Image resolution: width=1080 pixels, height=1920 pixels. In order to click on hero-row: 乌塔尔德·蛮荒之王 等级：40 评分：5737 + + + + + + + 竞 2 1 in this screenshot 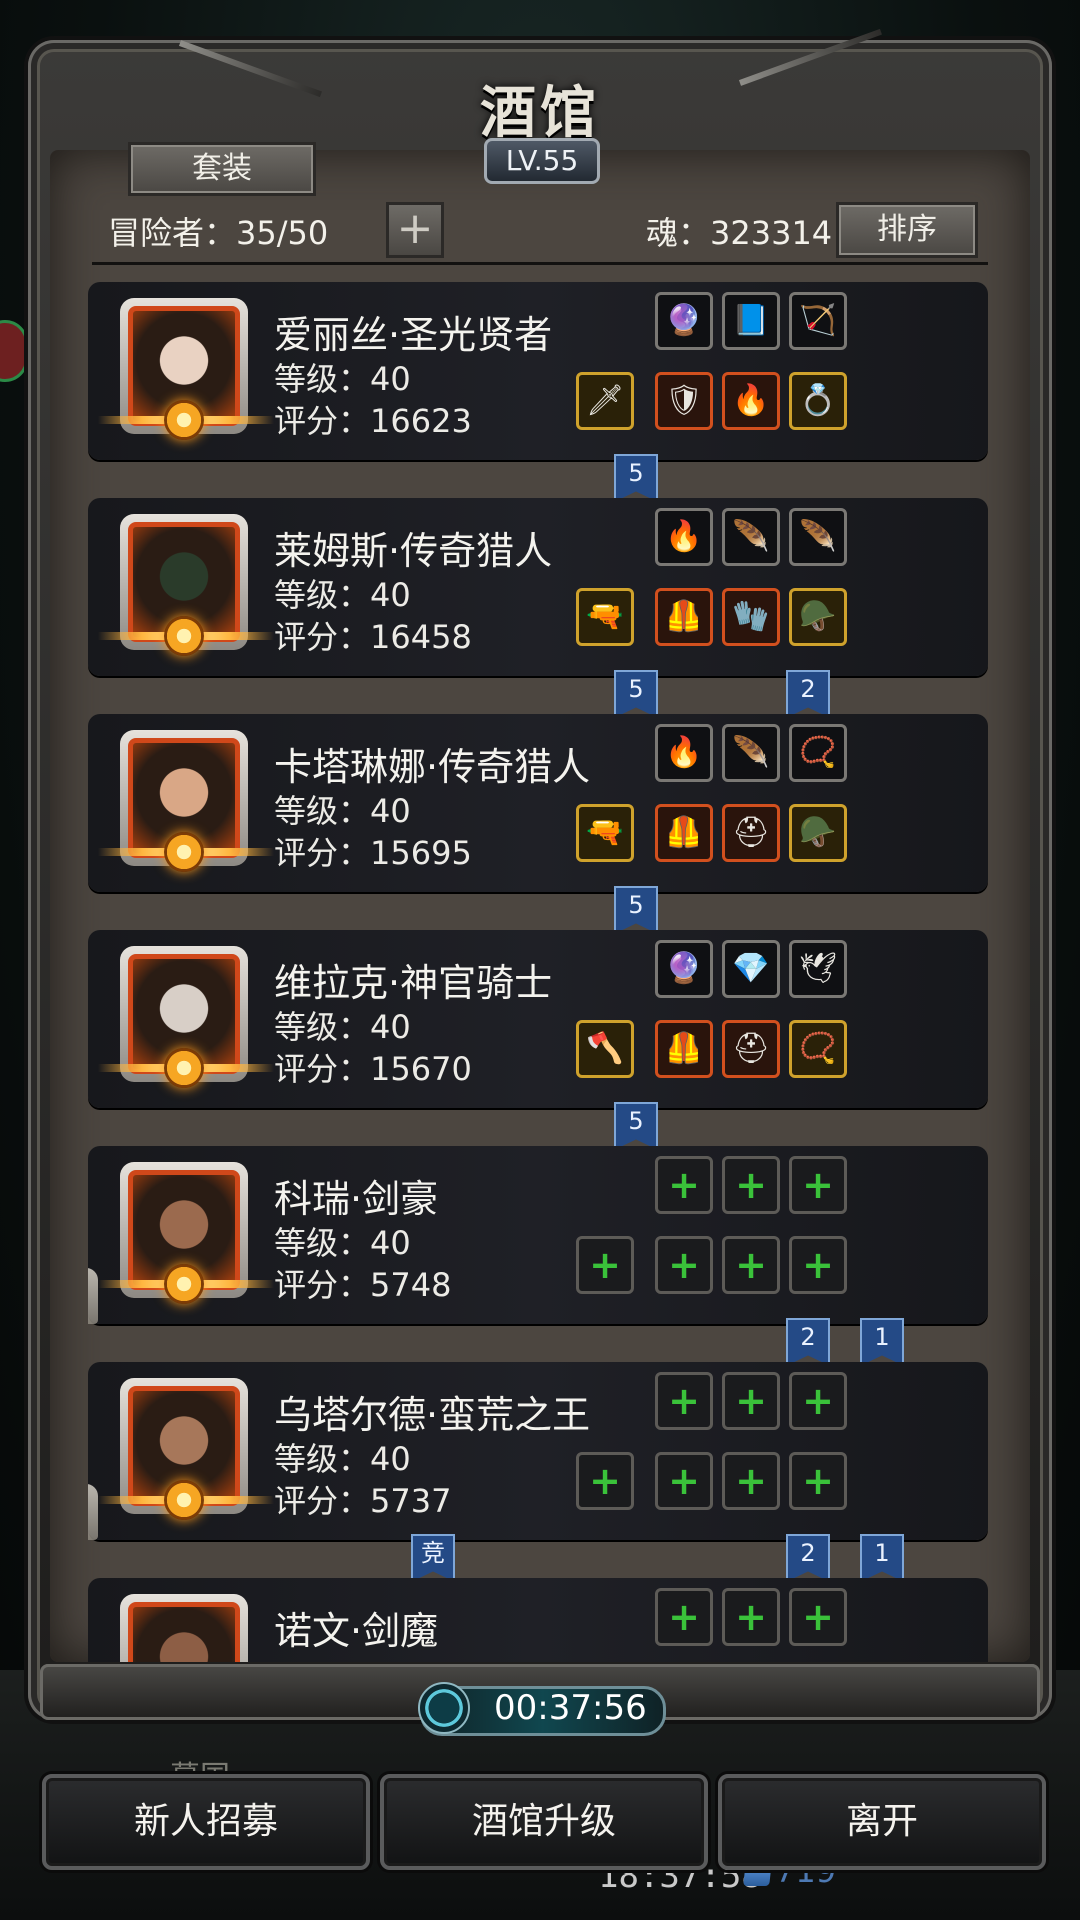, I will do `click(538, 1472)`.